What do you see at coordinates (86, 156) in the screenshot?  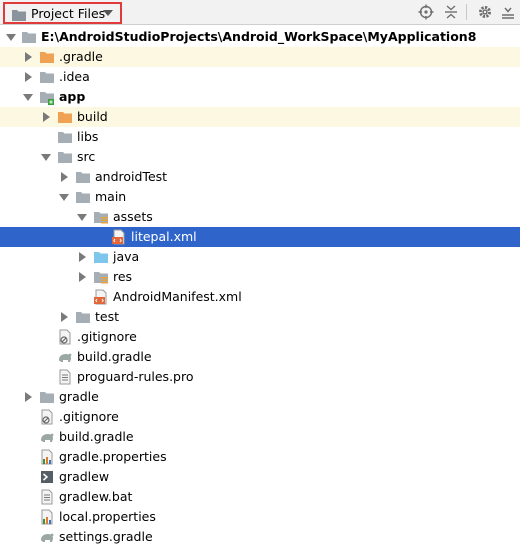 I see `tree-item-label: src` at bounding box center [86, 156].